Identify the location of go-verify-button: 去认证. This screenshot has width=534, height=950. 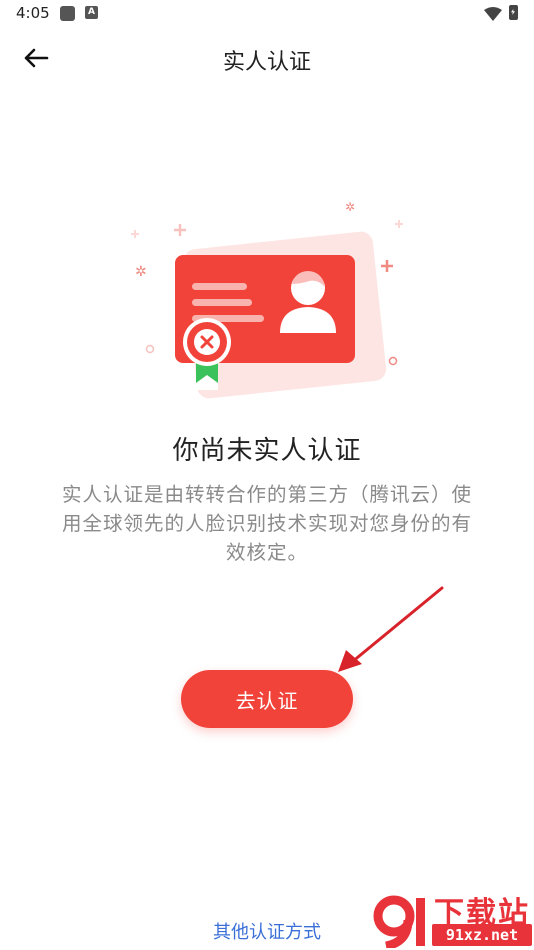
(267, 699).